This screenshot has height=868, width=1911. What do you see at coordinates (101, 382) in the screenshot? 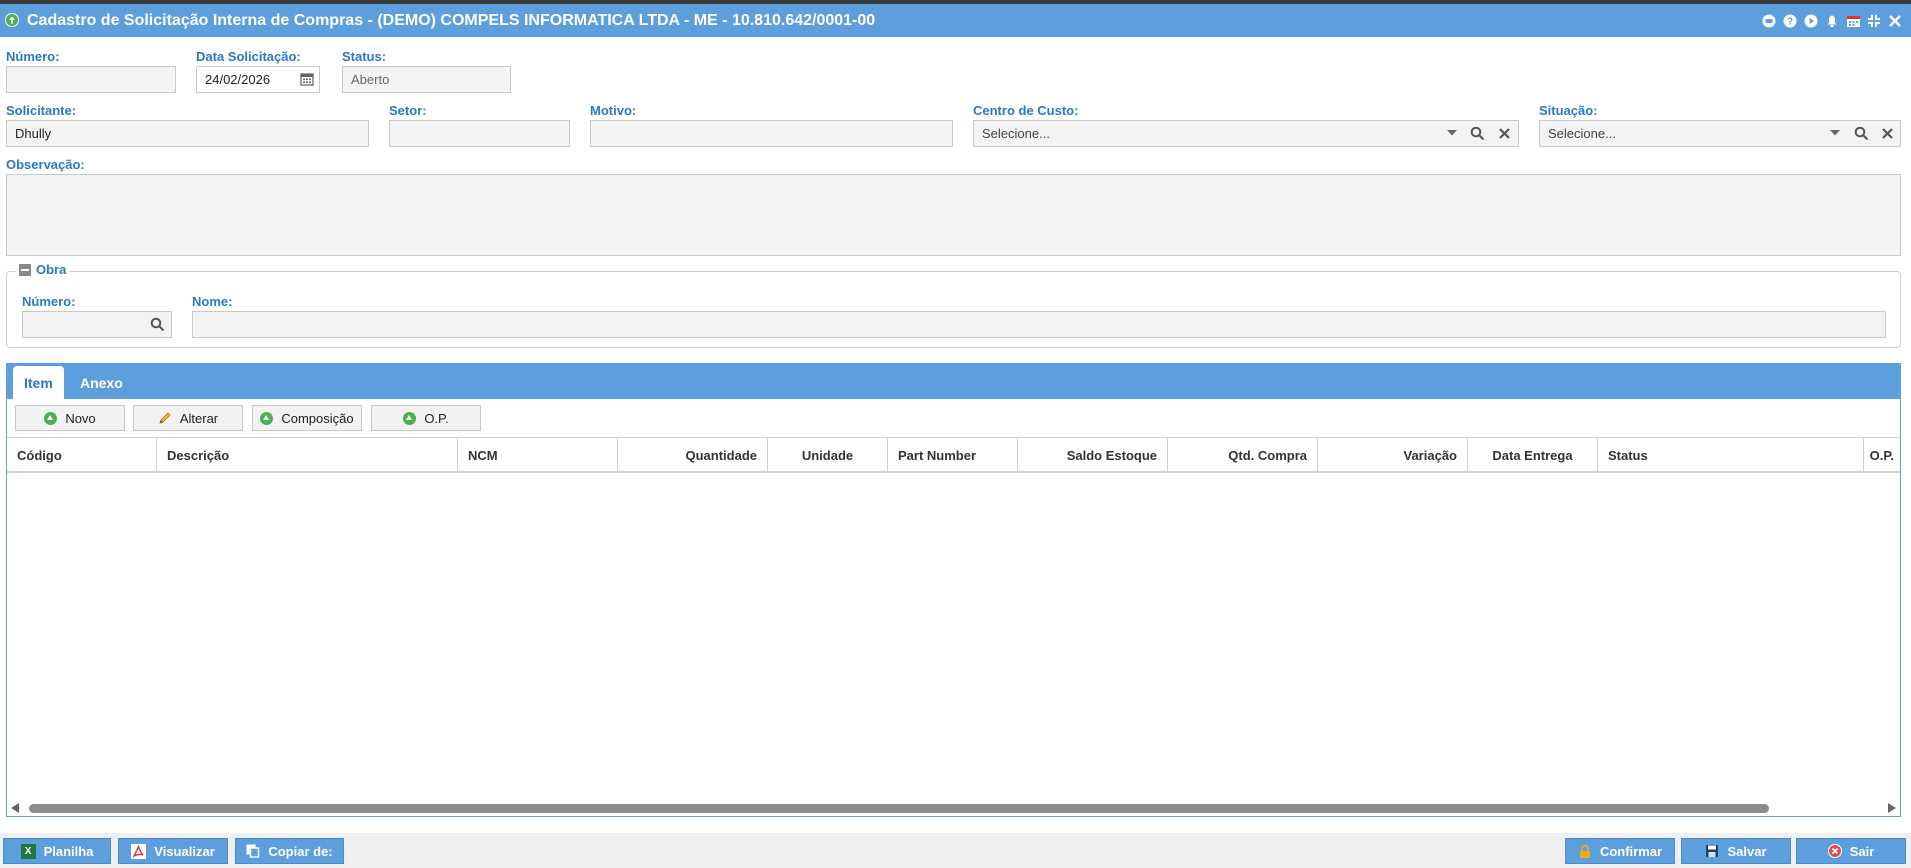
I see `tab-anexo: Anexo` at bounding box center [101, 382].